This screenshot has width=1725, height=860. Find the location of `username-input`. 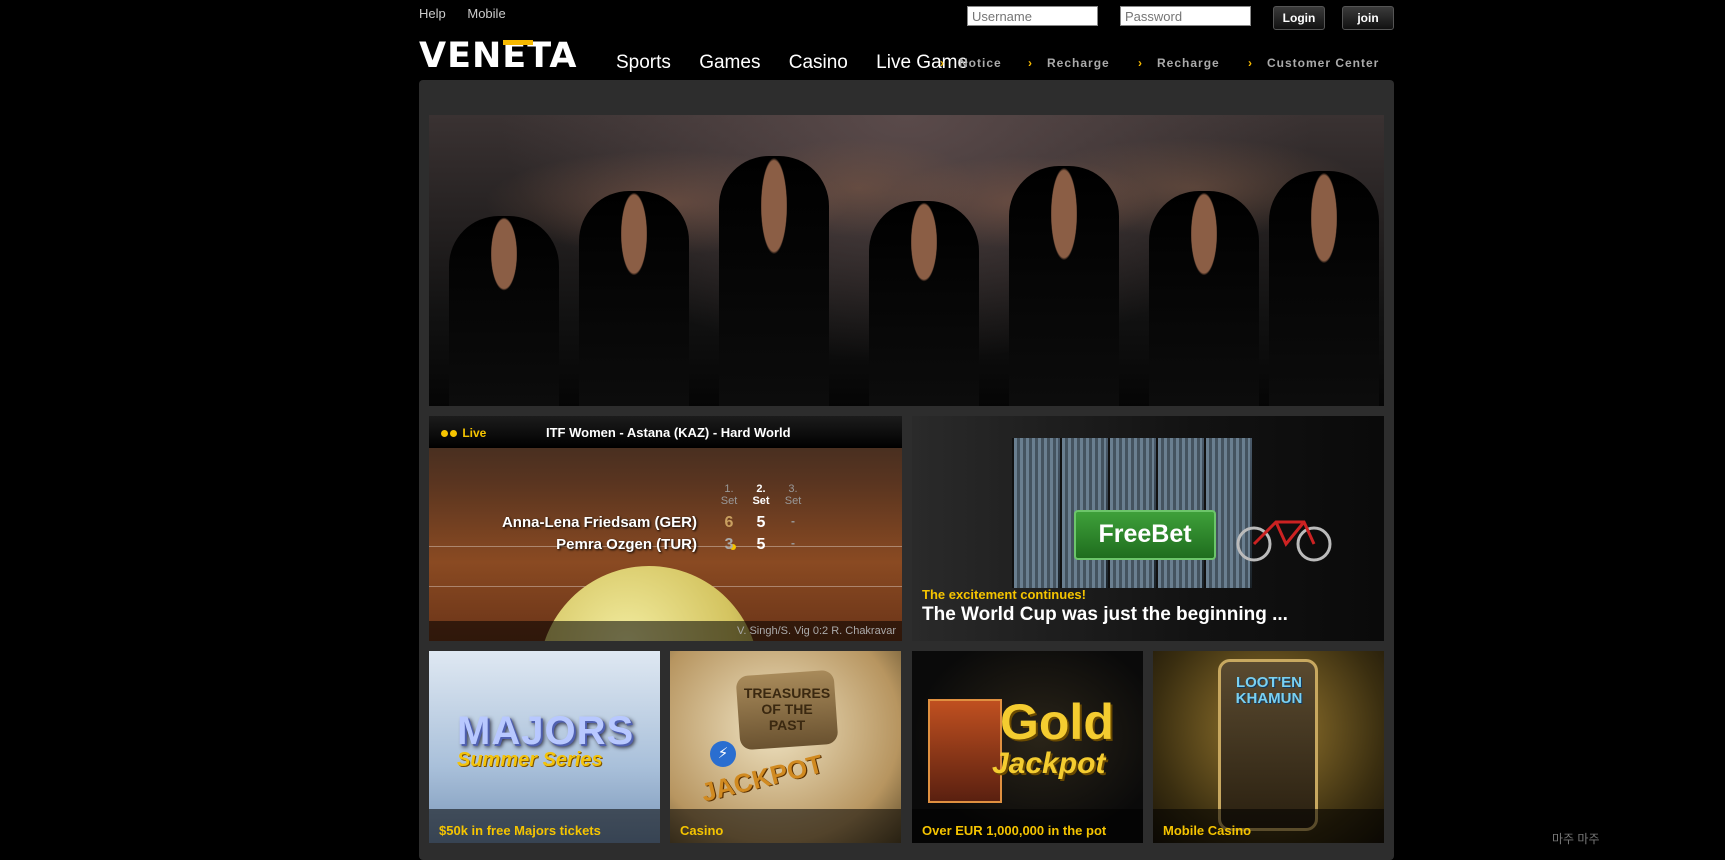

username-input is located at coordinates (1032, 16).